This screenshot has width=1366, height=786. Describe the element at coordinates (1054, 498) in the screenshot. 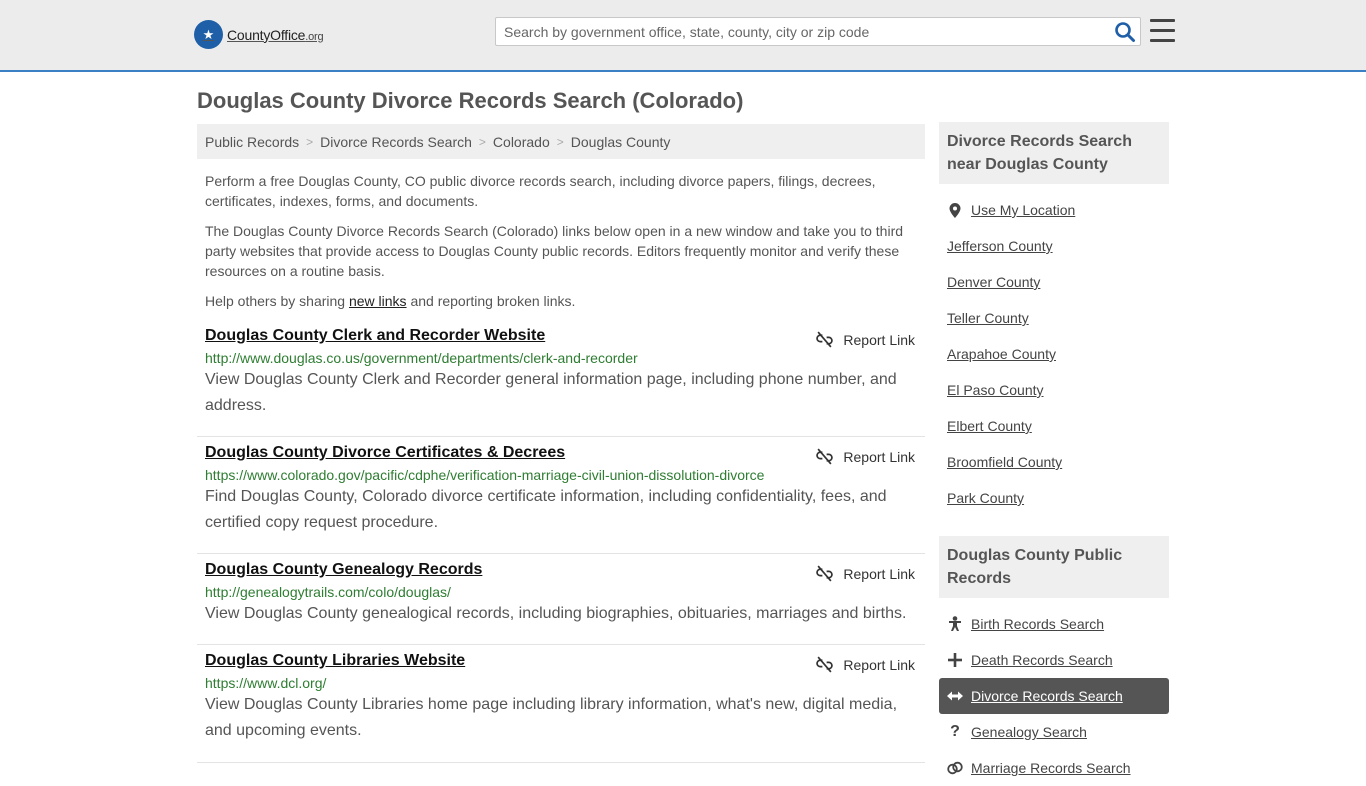

I see `nearby-county-item: Park County` at that location.